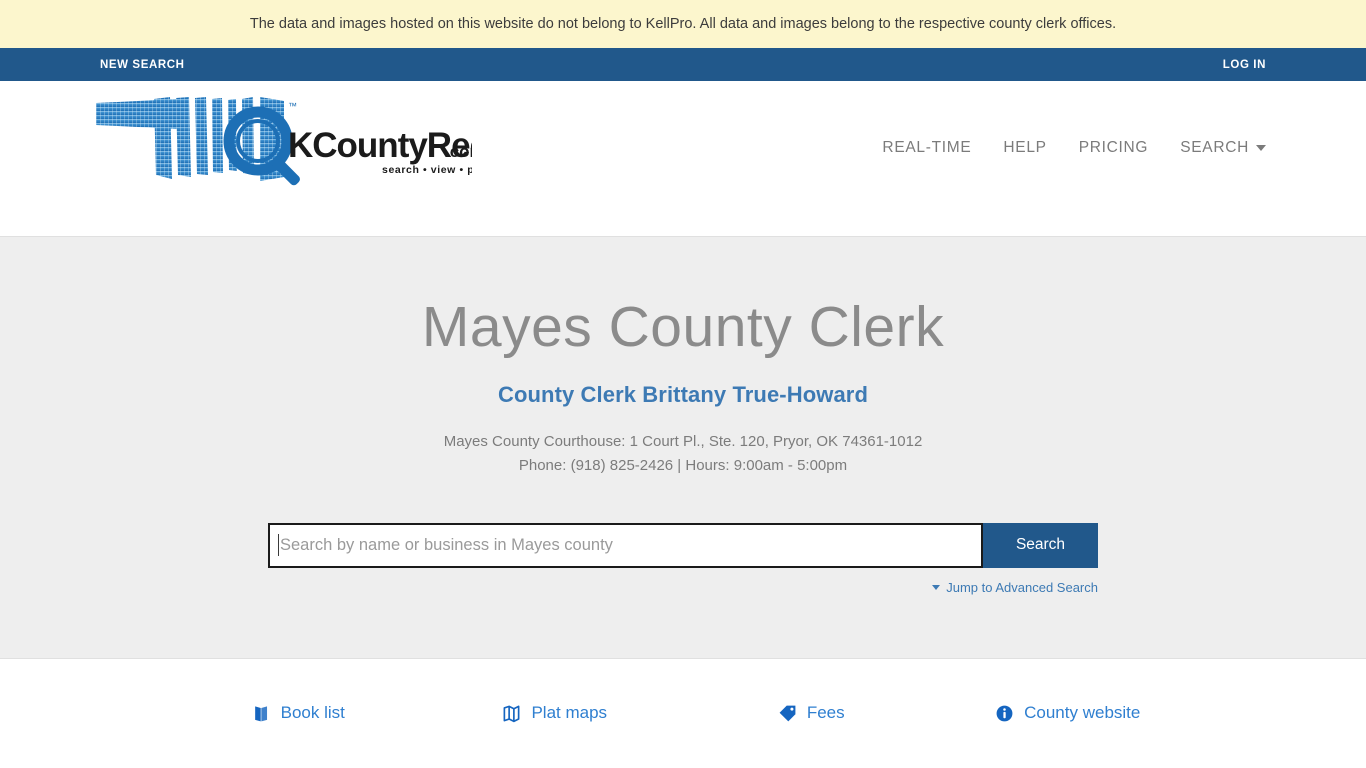 This screenshot has width=1366, height=768. What do you see at coordinates (787, 713) in the screenshot?
I see `tag-icon` at bounding box center [787, 713].